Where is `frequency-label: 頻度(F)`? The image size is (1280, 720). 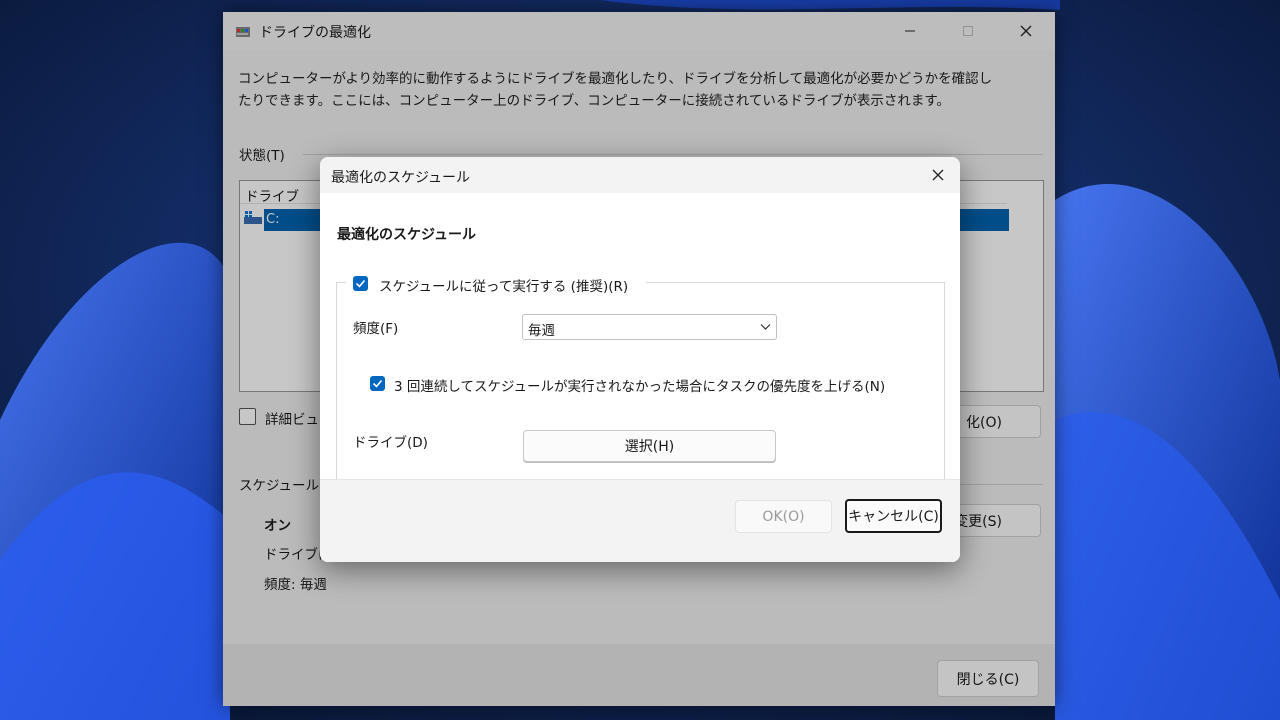 frequency-label: 頻度(F) is located at coordinates (376, 329).